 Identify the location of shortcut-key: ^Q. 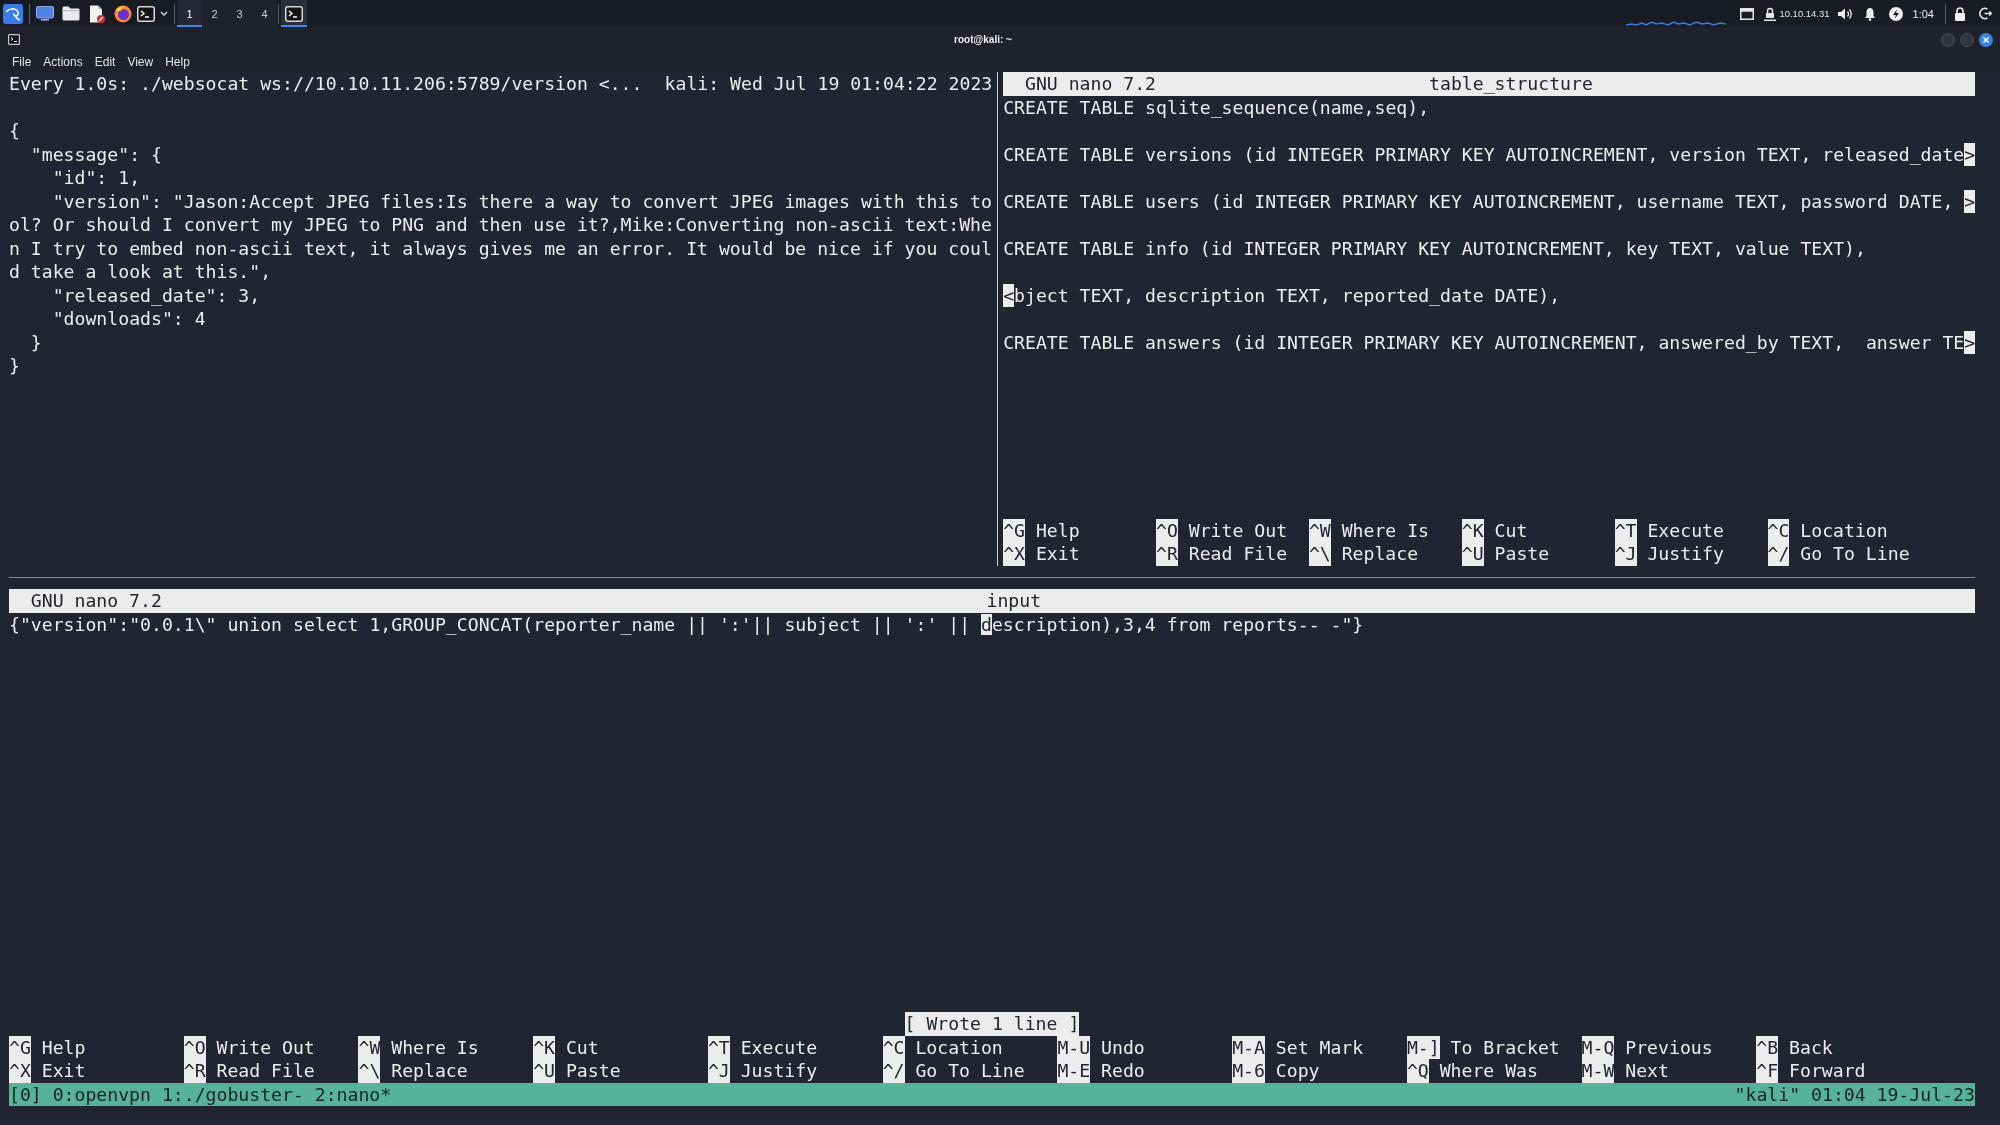
(1417, 1071).